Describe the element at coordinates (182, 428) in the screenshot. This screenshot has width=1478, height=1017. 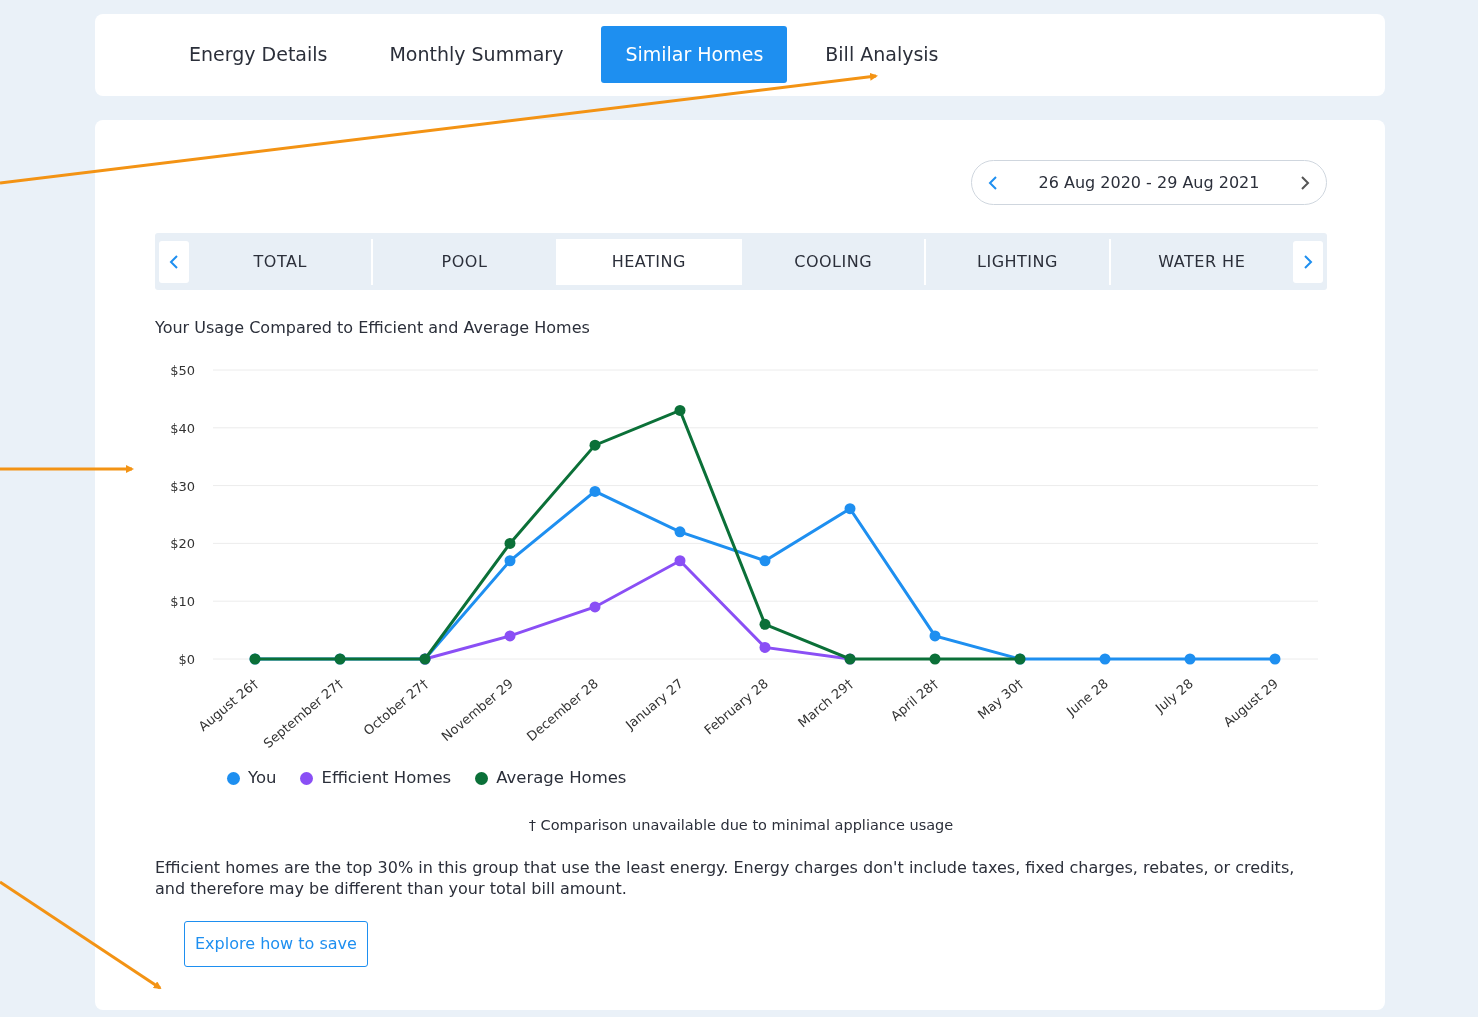
I see `axis-tick-label: $40` at that location.